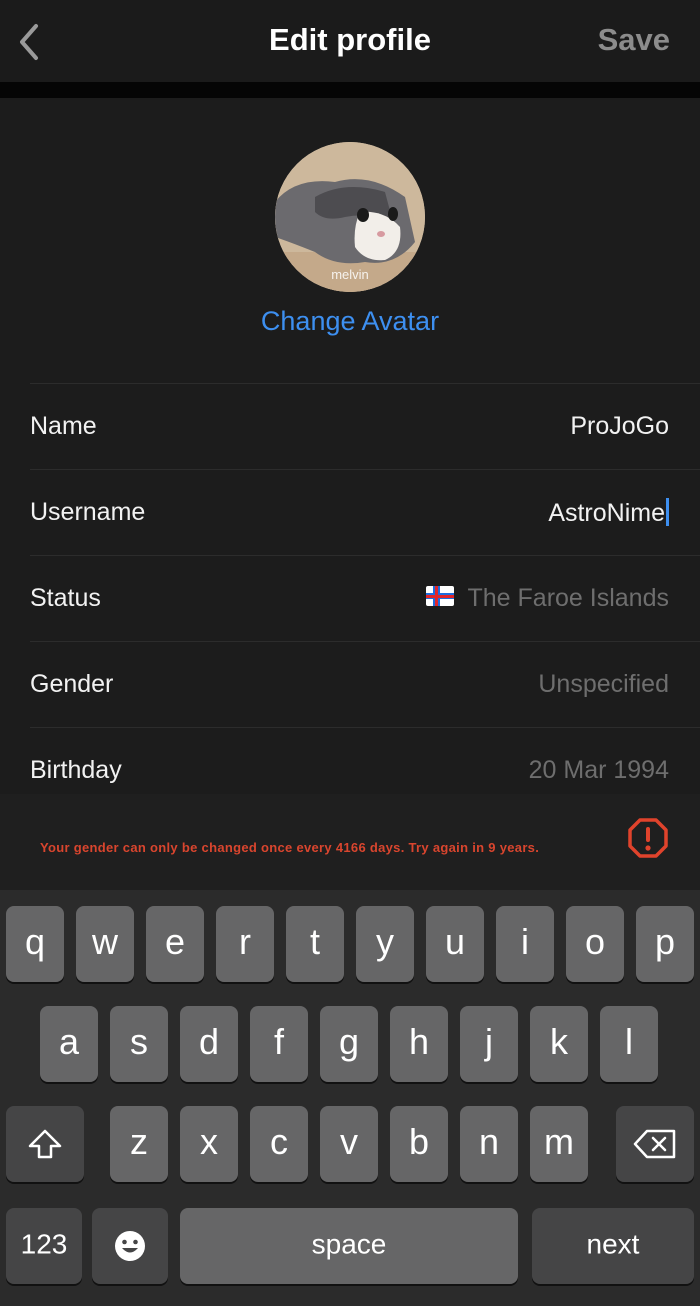 This screenshot has height=1306, width=700. I want to click on key-b: b, so click(419, 1144).